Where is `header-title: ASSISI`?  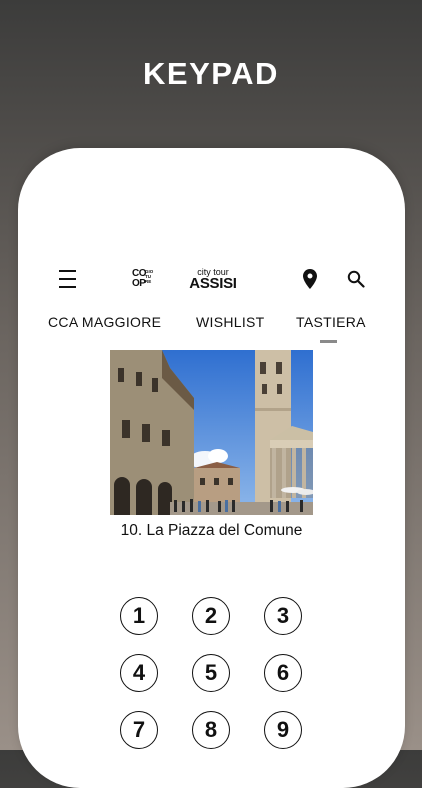 header-title: ASSISI is located at coordinates (213, 283).